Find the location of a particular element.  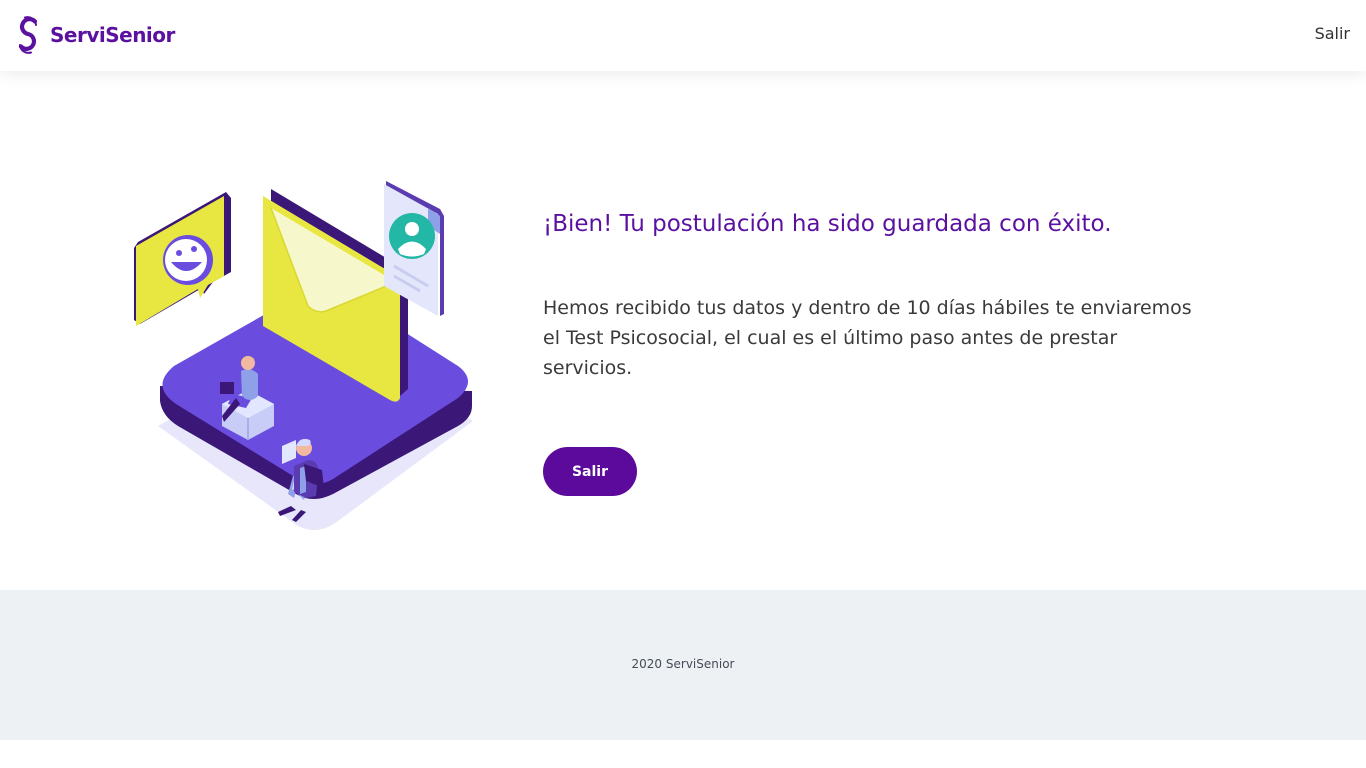

envelope-illustration is located at coordinates (303, 355).